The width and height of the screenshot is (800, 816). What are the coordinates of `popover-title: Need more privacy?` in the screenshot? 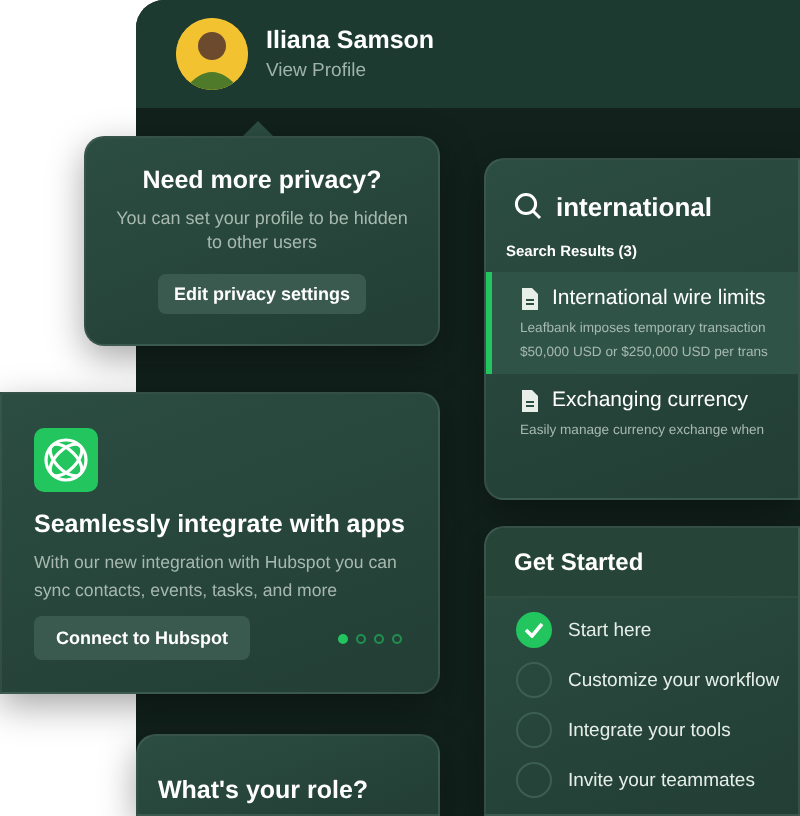 It's located at (262, 180).